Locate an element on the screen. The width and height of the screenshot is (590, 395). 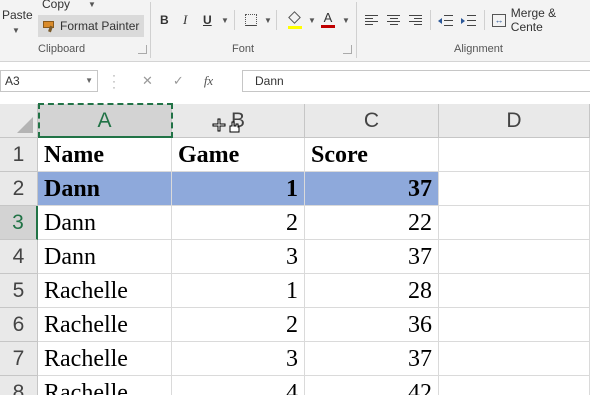
name-box-dropdown-icon: ▼ is located at coordinates (89, 81).